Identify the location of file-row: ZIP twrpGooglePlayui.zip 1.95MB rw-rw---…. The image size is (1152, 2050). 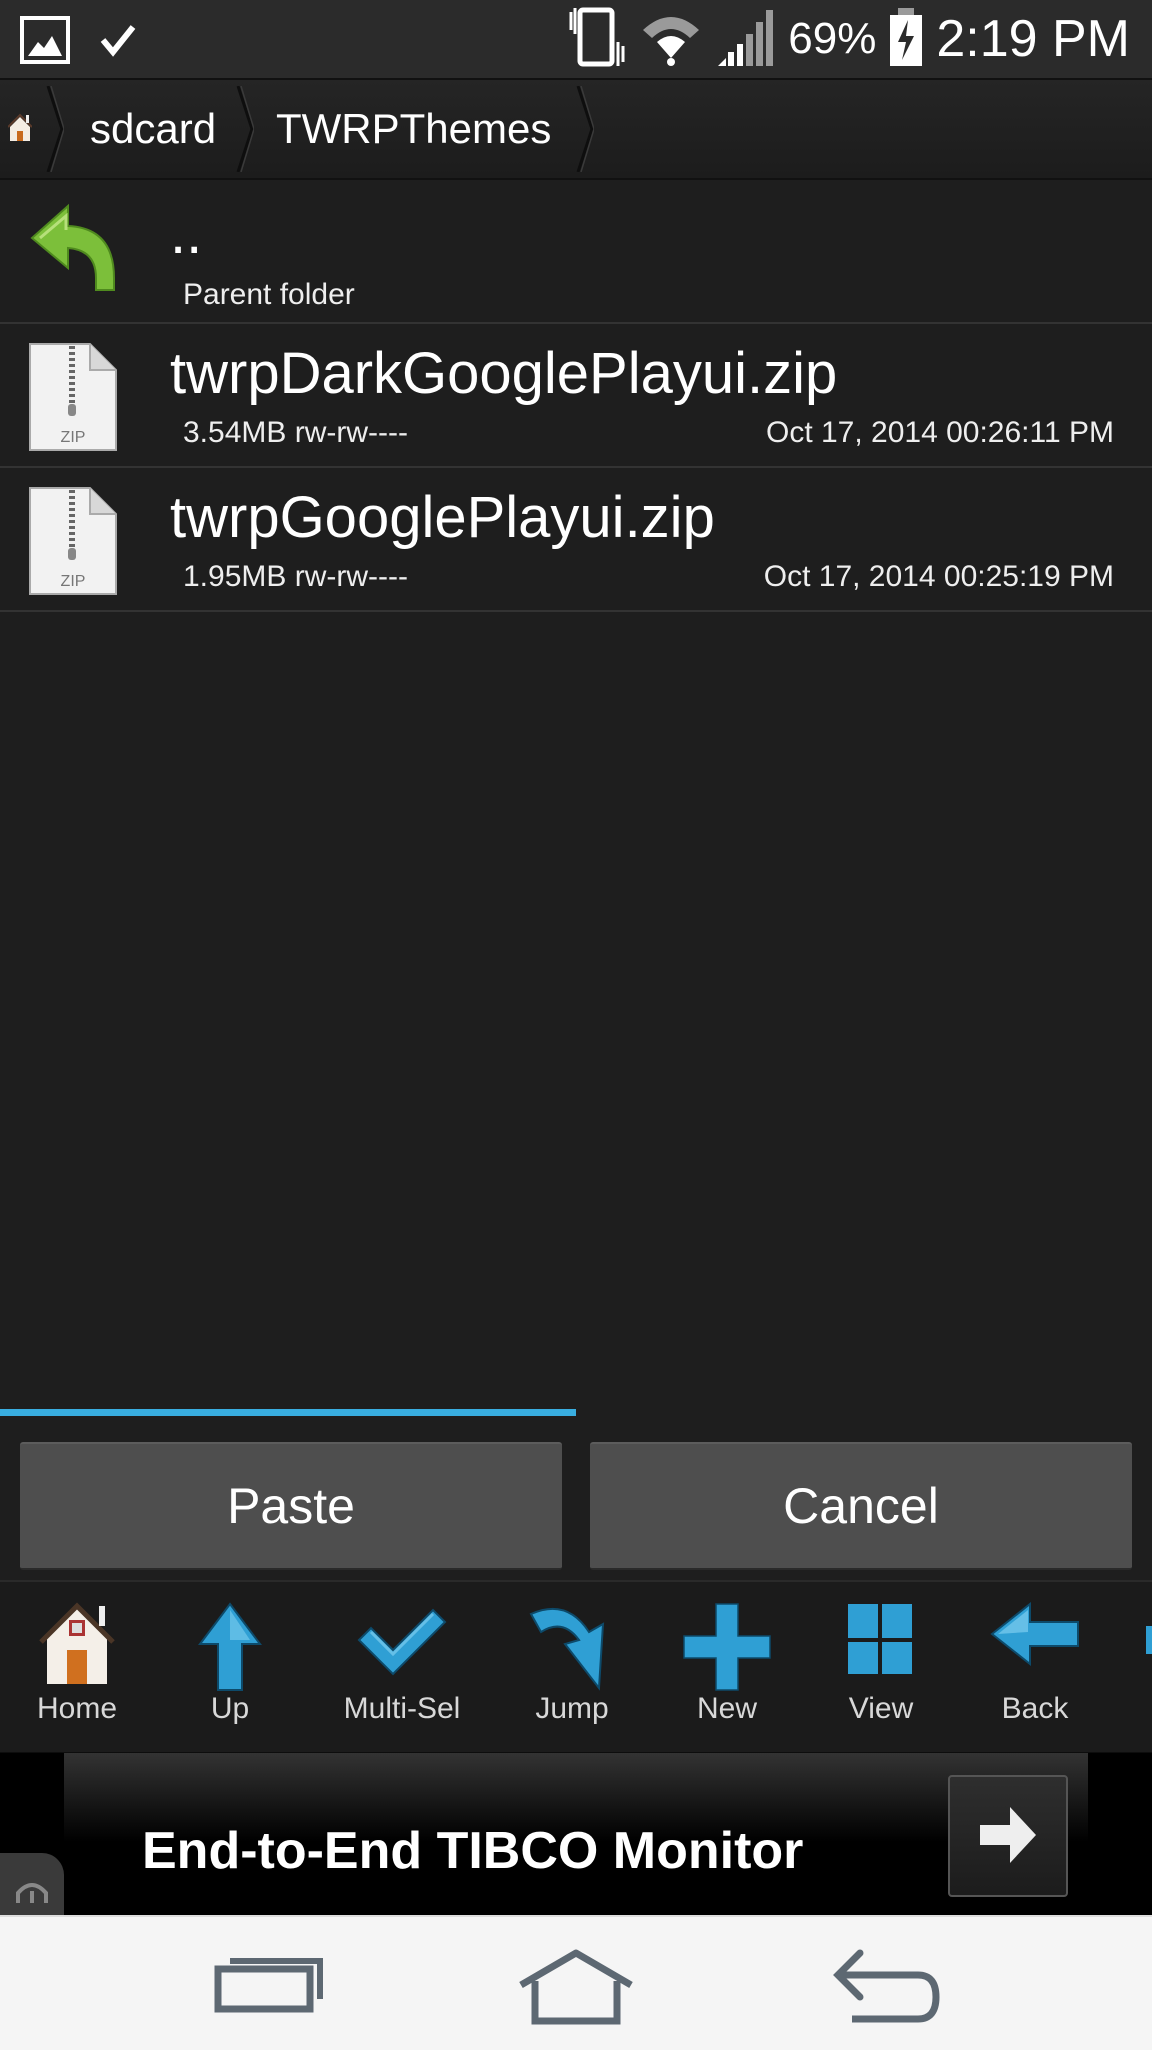
(576, 540).